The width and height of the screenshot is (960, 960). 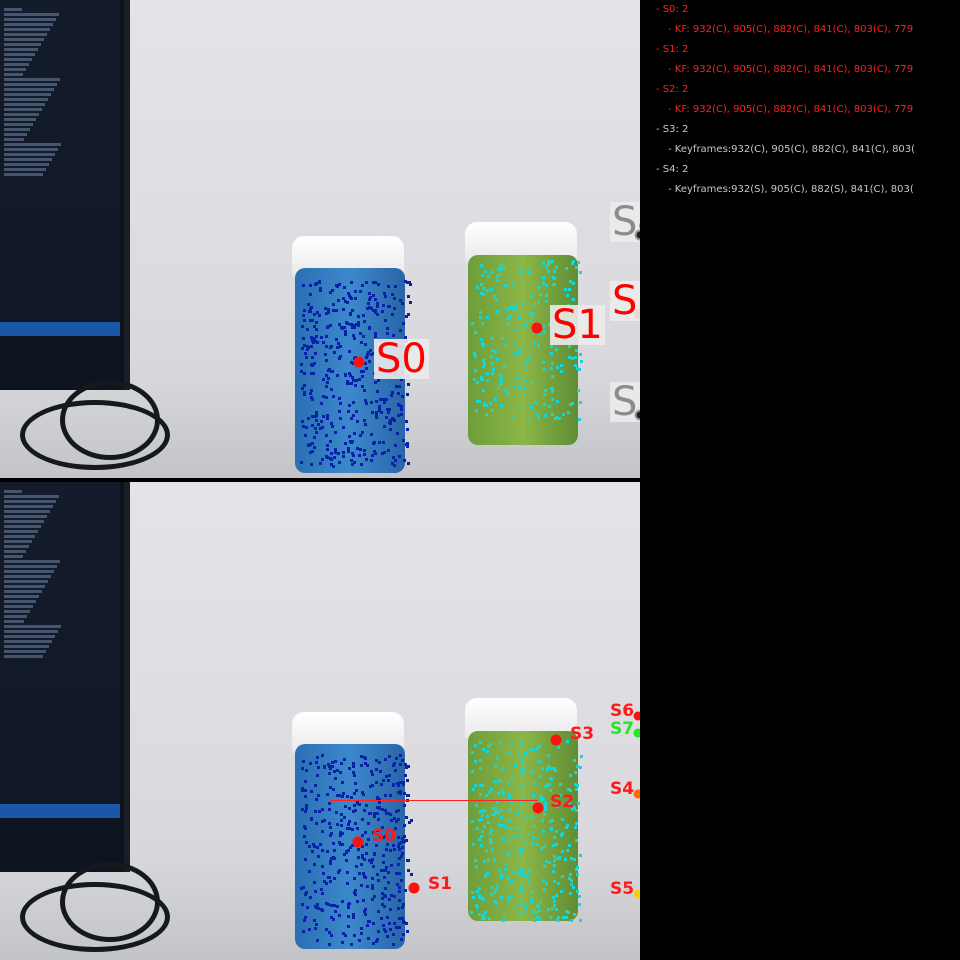 I want to click on track-point-s0, so click(x=359, y=362).